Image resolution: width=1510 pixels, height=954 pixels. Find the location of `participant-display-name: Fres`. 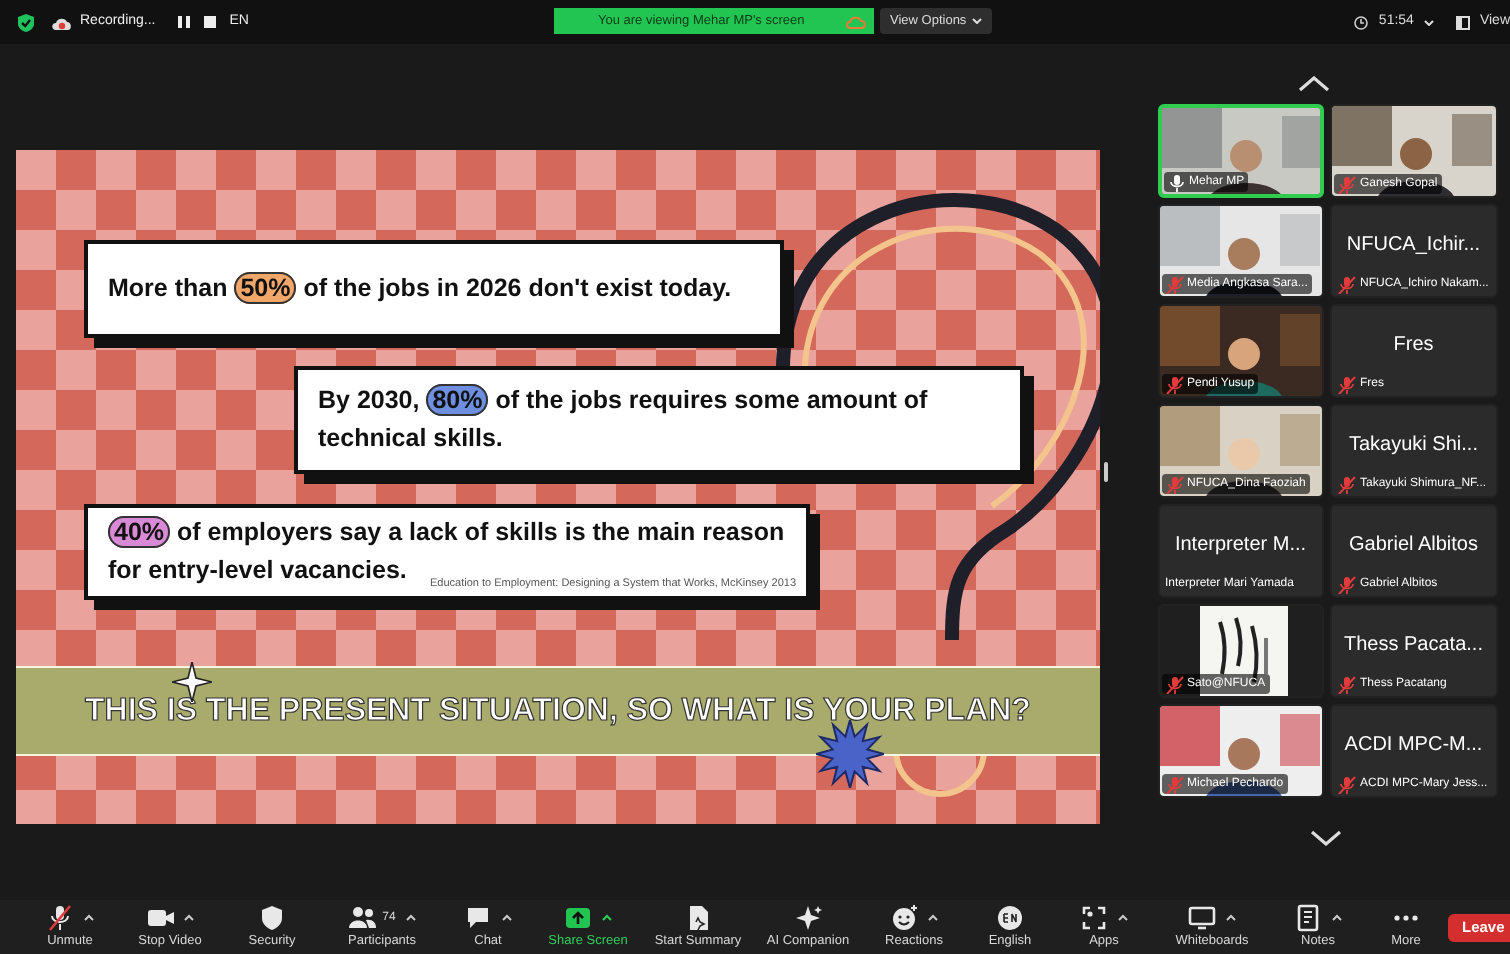

participant-display-name: Fres is located at coordinates (1413, 346).